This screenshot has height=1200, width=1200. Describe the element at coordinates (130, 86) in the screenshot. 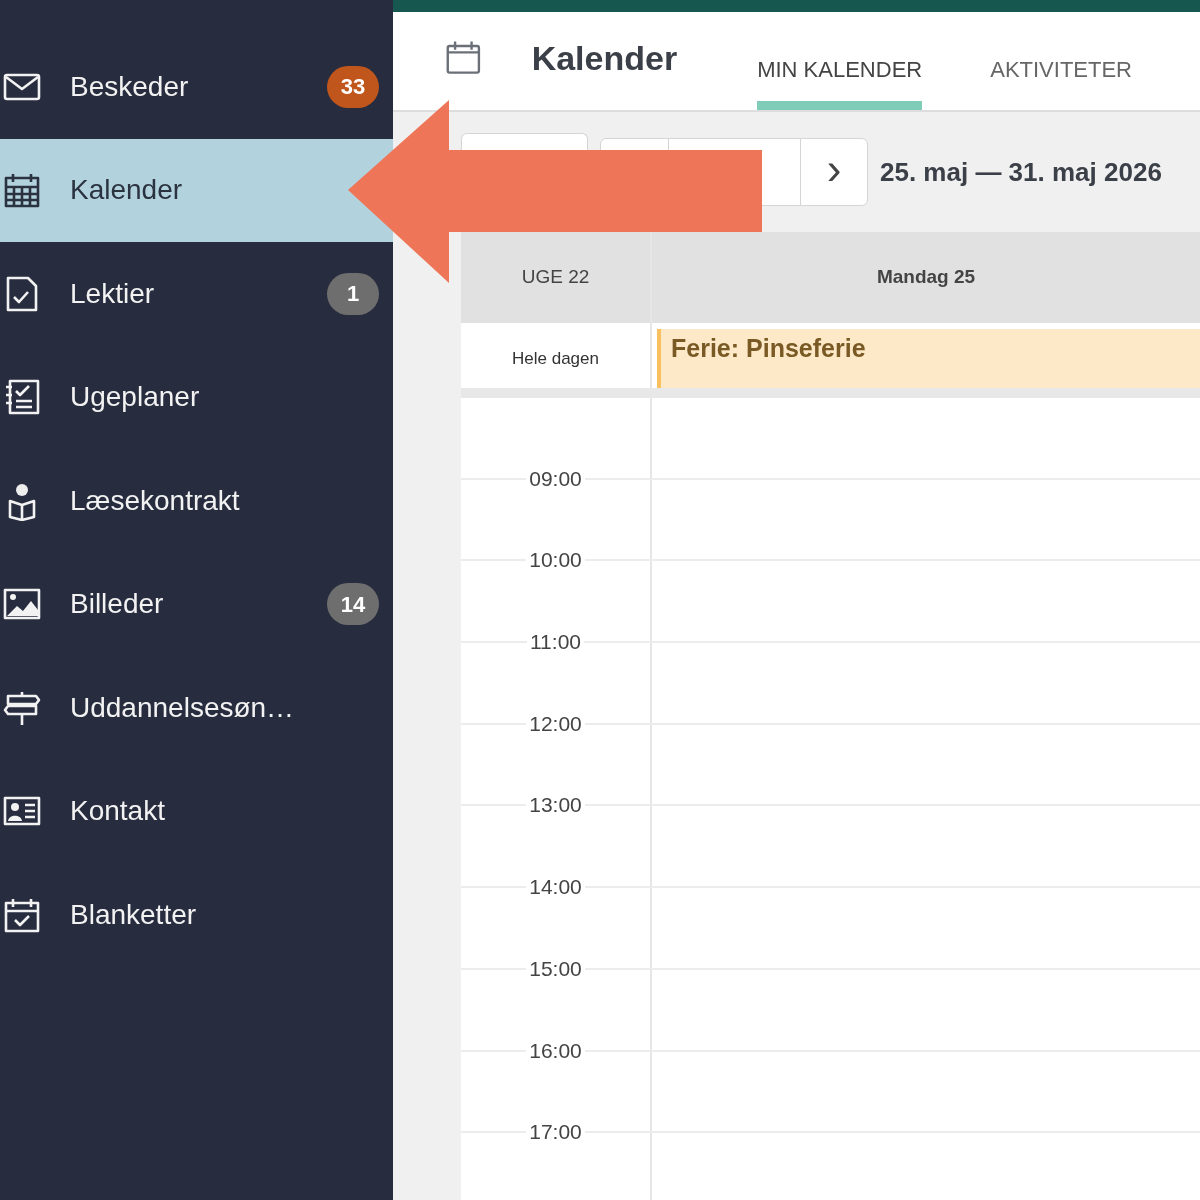

I see `sidebar-label: Beskeder` at that location.